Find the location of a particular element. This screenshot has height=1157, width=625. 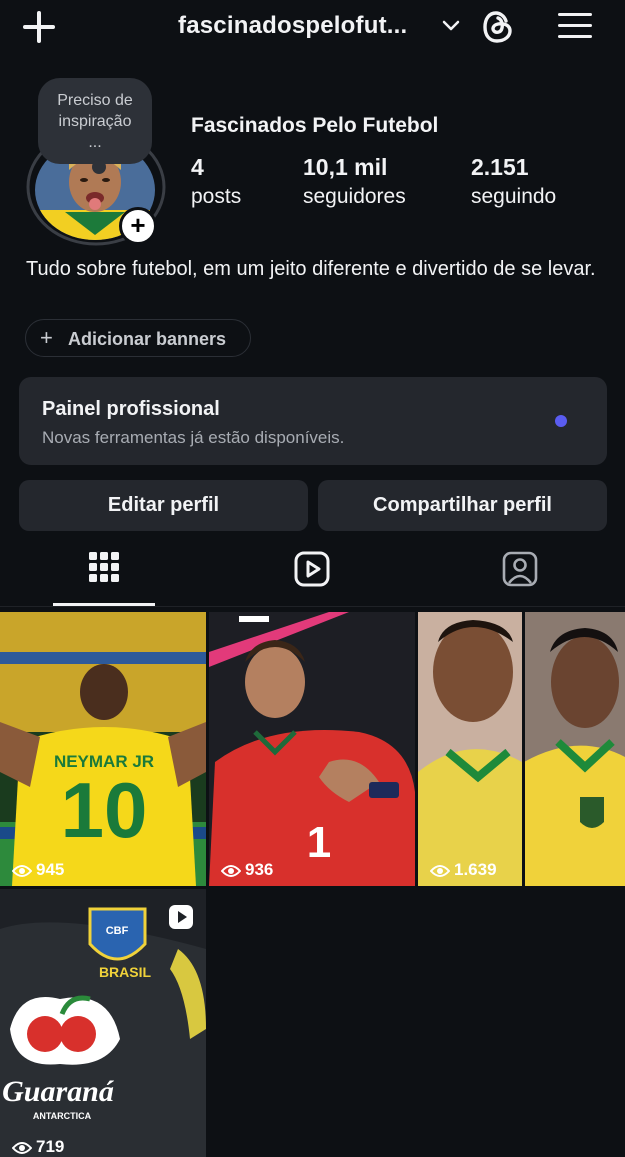

stat-posts: 4 posts is located at coordinates (216, 181).